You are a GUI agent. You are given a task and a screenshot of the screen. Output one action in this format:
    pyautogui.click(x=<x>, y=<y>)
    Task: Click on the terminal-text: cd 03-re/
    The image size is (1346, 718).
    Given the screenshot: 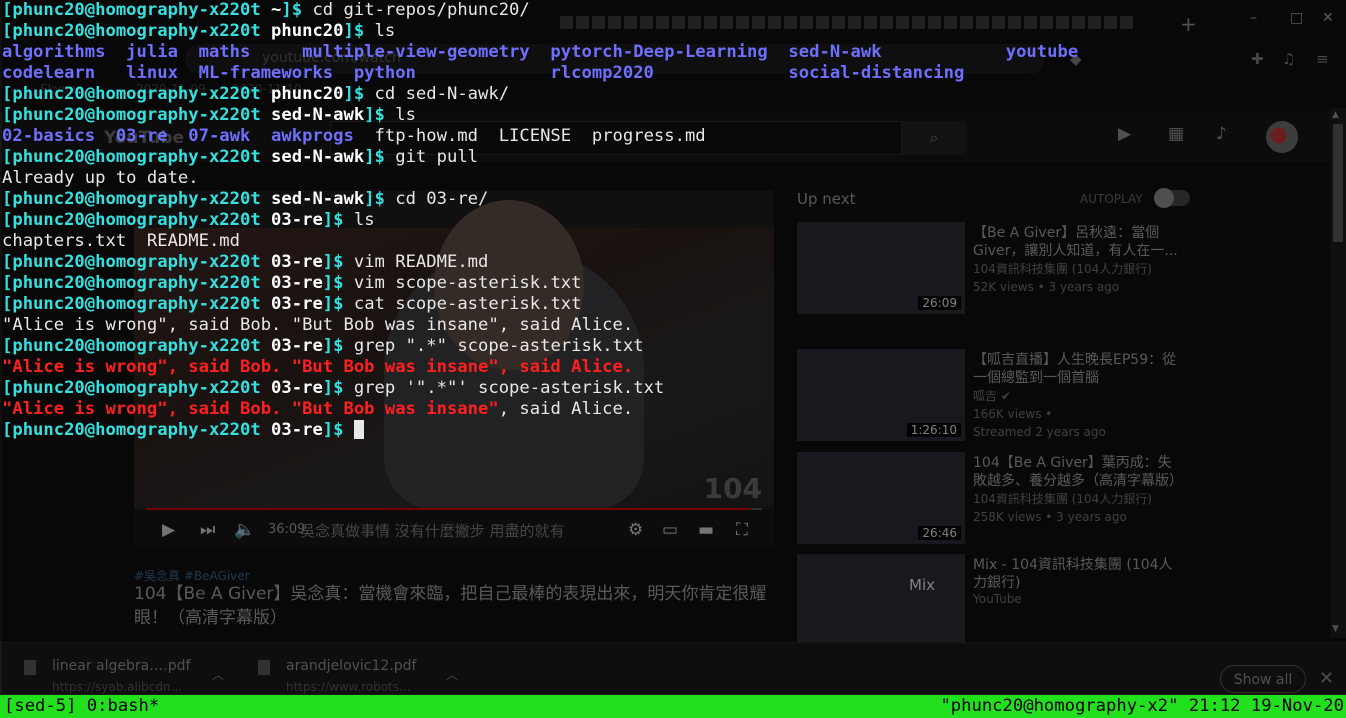 What is the action you would take?
    pyautogui.click(x=442, y=199)
    